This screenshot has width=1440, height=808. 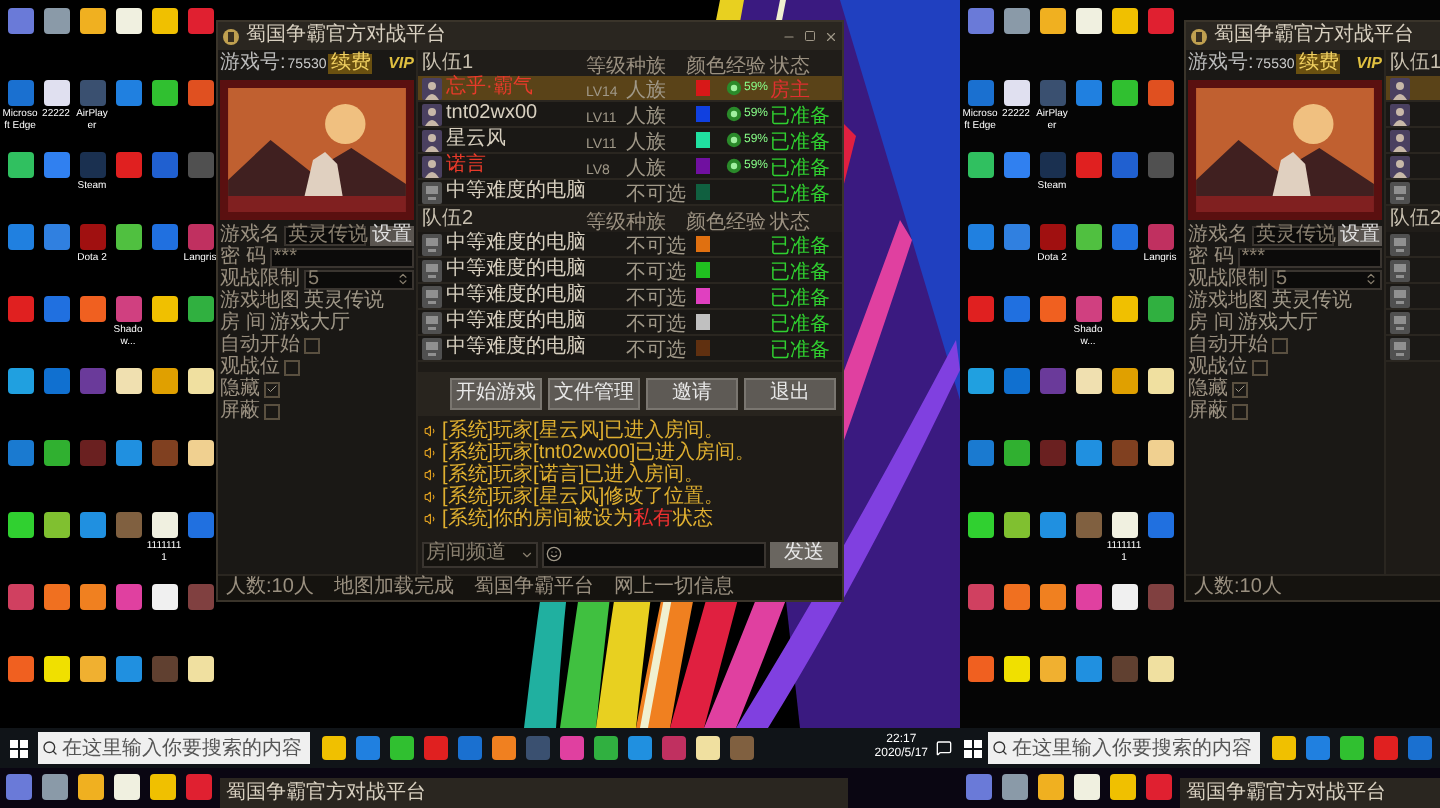 I want to click on input-field: 英灵传说, so click(x=1293, y=235).